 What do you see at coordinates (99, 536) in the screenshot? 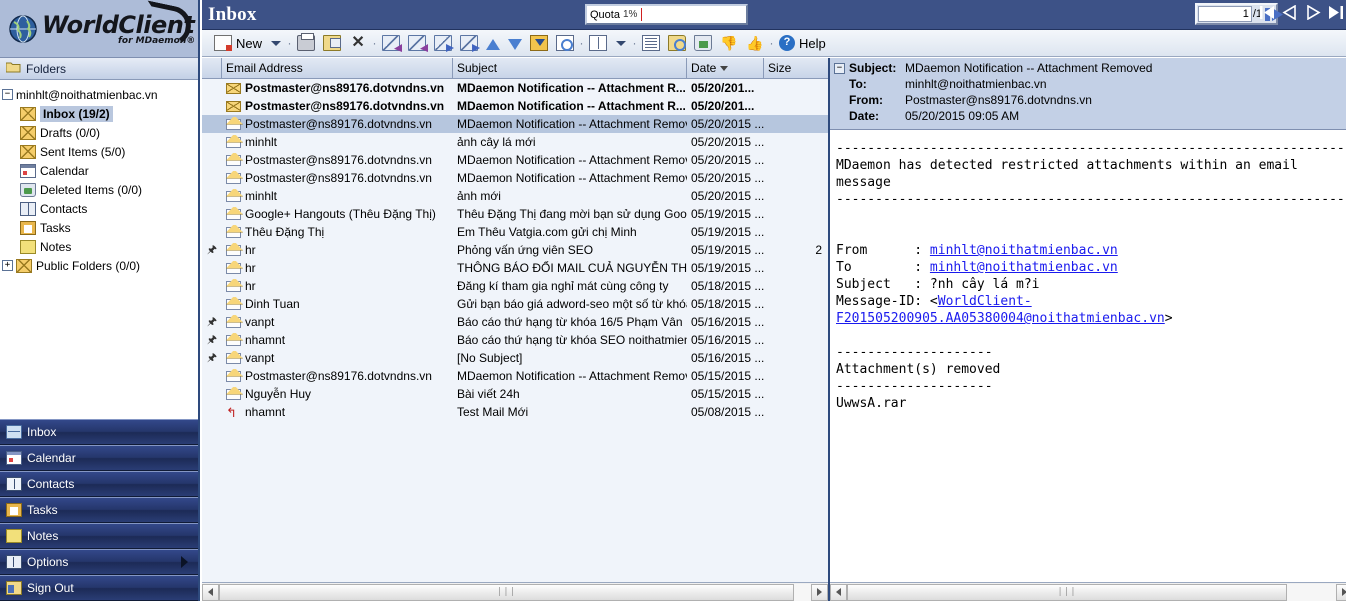
I see `nav-button-notes: Notes` at bounding box center [99, 536].